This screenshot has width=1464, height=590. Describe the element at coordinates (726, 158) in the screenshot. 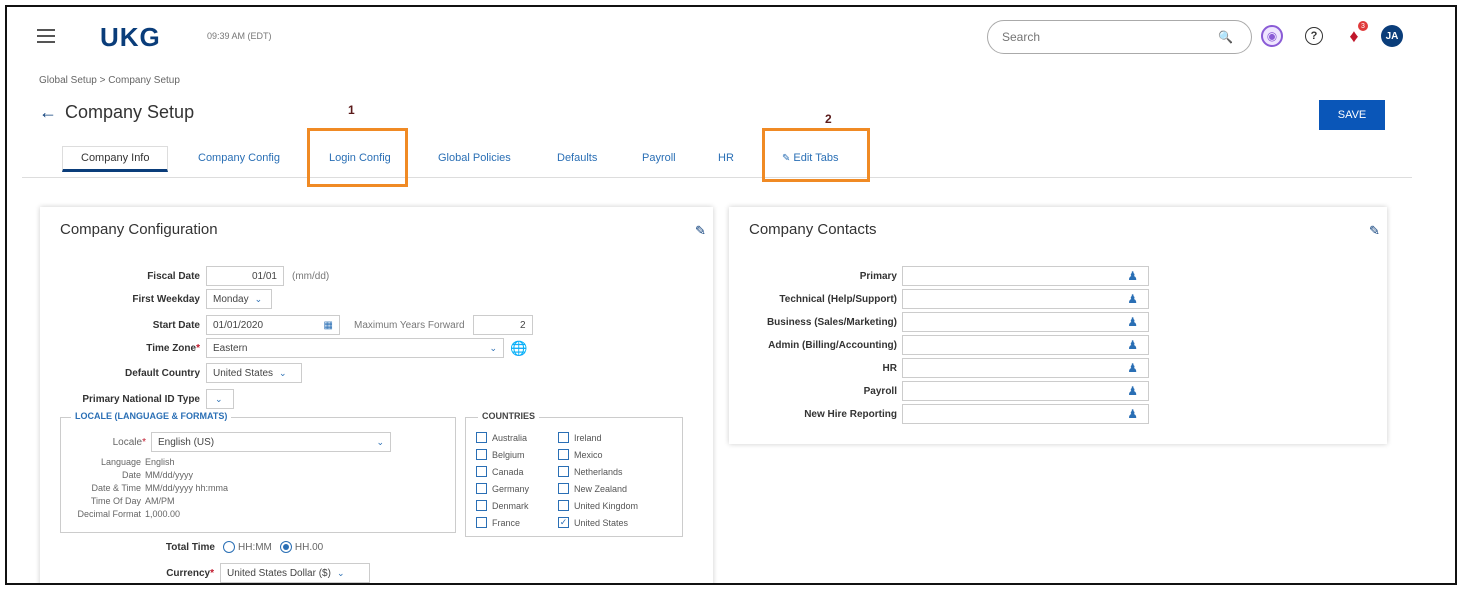

I see `tab-hr: HR` at that location.